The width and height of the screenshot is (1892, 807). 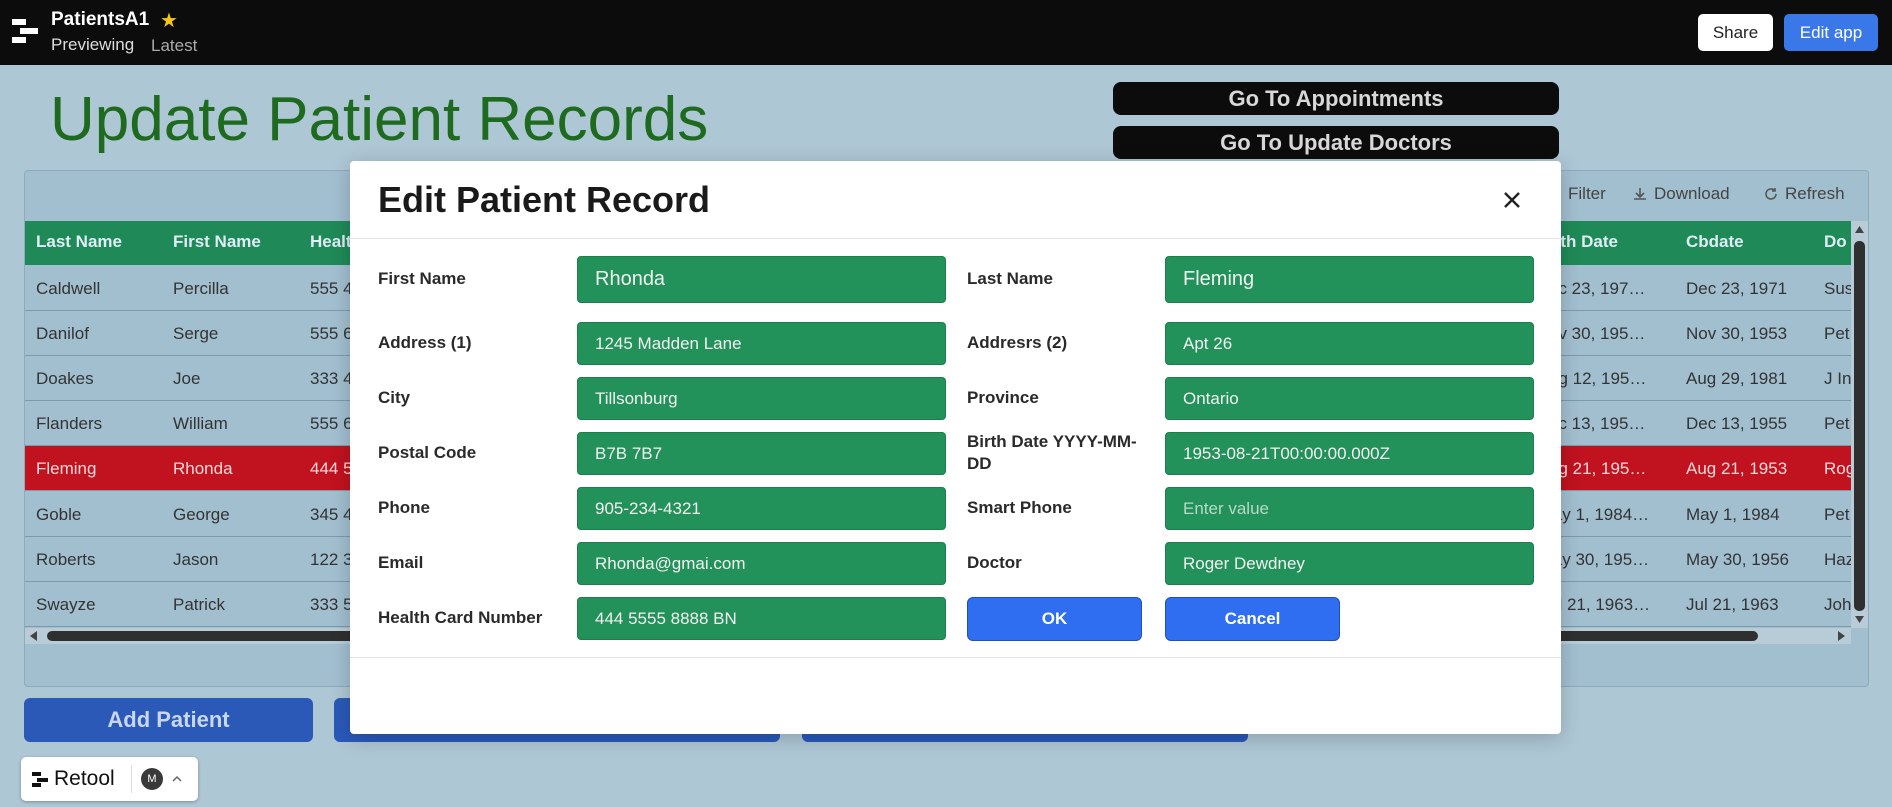 I want to click on last-name-input: Fleming, so click(x=1349, y=279).